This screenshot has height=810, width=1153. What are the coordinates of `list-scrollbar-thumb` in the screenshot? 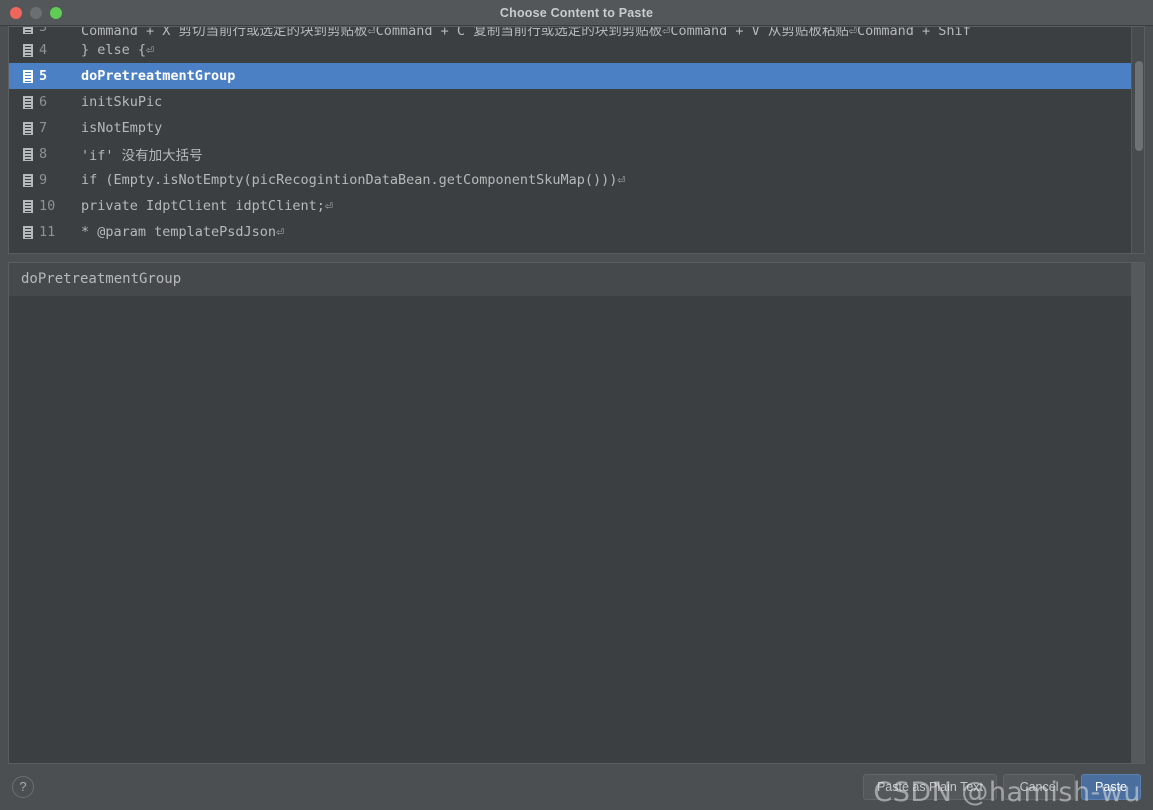 It's located at (1139, 106).